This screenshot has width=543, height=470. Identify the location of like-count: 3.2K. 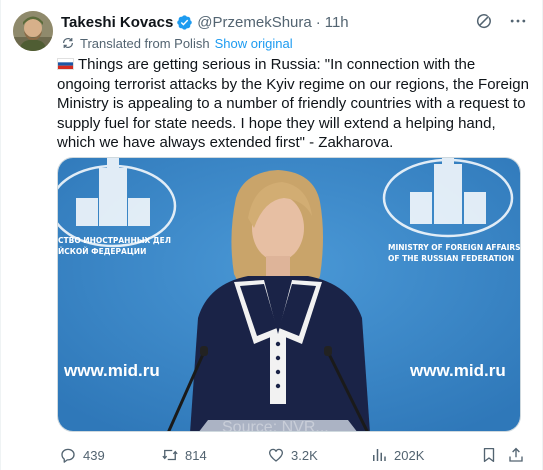
(304, 455).